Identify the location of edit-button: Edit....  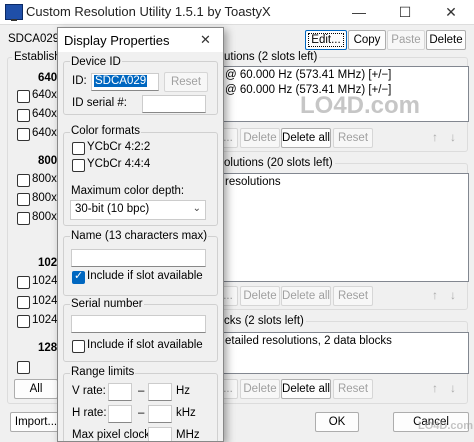
(326, 40).